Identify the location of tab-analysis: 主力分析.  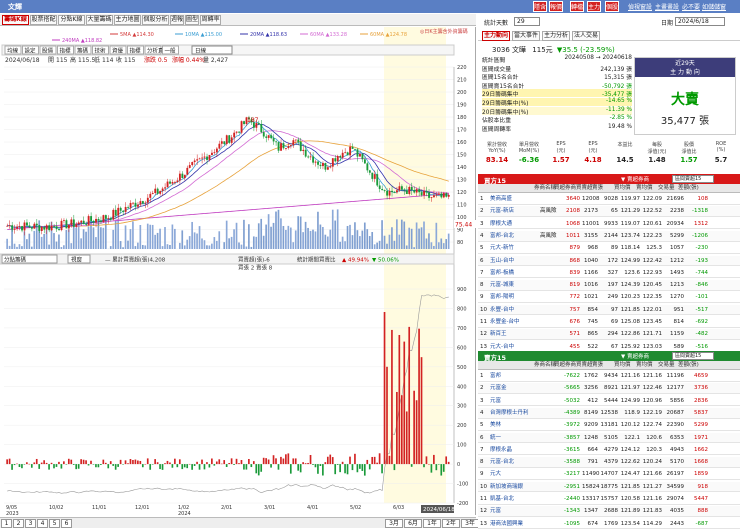
(556, 36).